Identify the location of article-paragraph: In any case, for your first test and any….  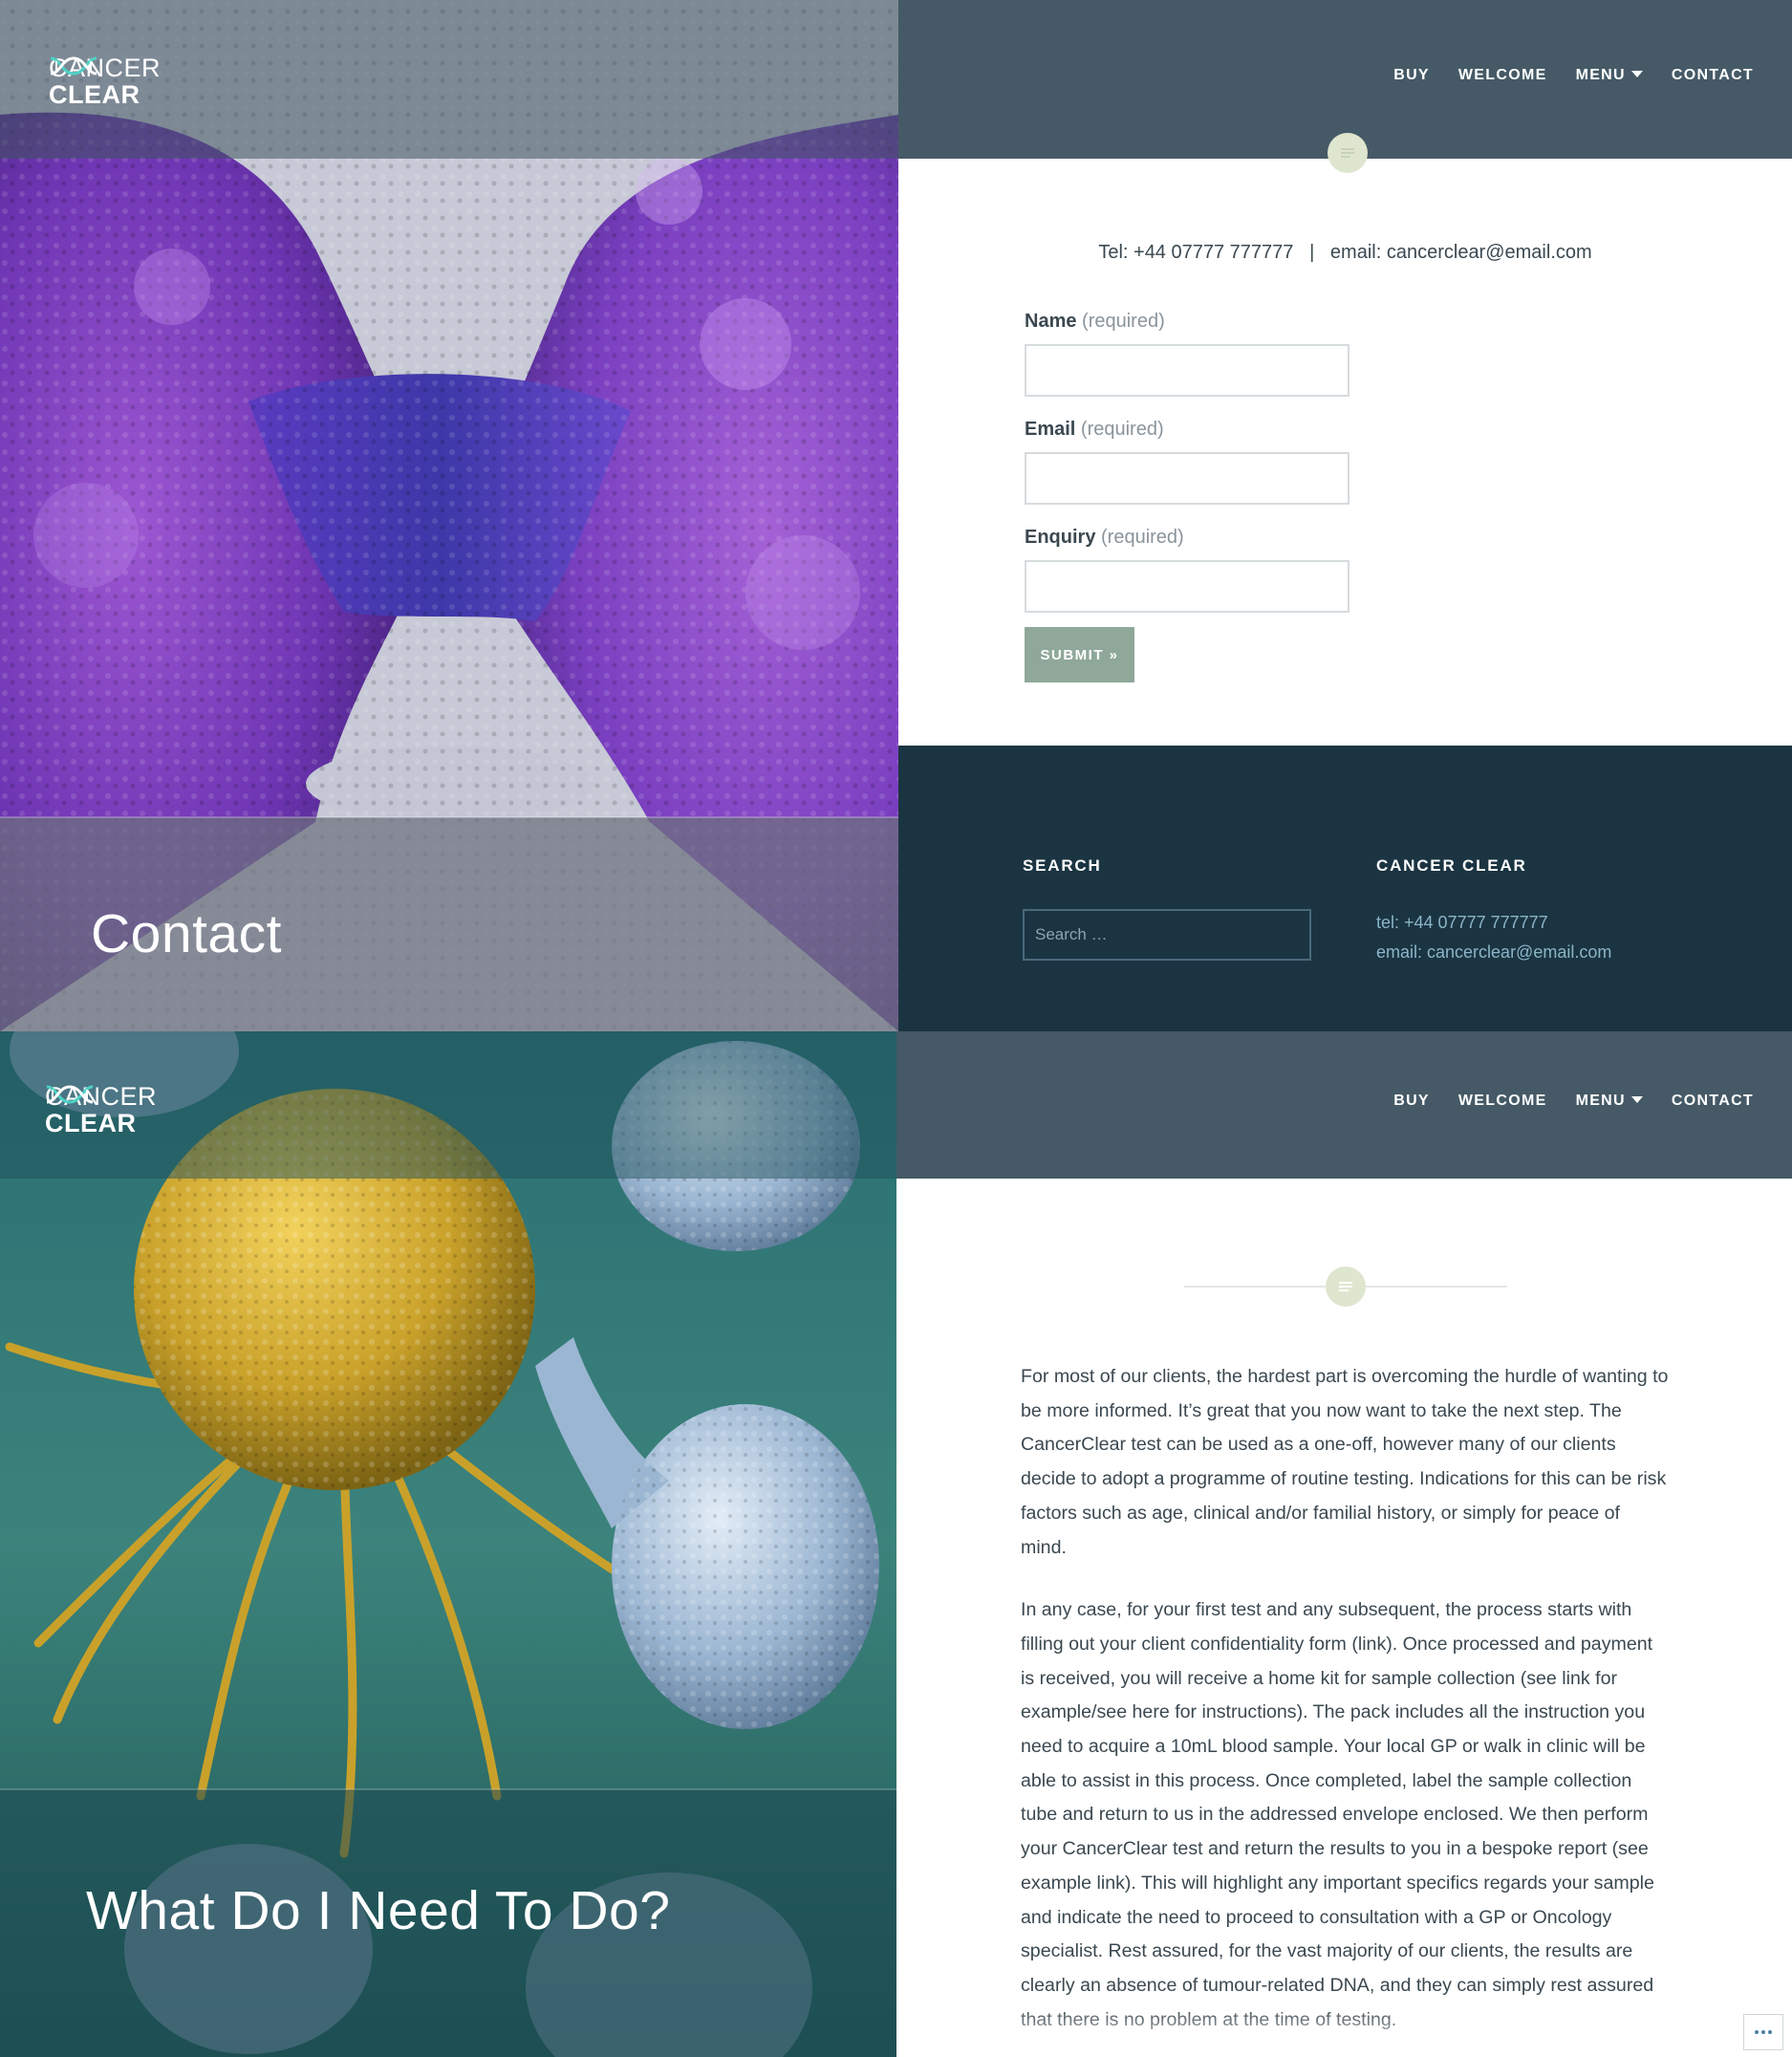
(1337, 1814).